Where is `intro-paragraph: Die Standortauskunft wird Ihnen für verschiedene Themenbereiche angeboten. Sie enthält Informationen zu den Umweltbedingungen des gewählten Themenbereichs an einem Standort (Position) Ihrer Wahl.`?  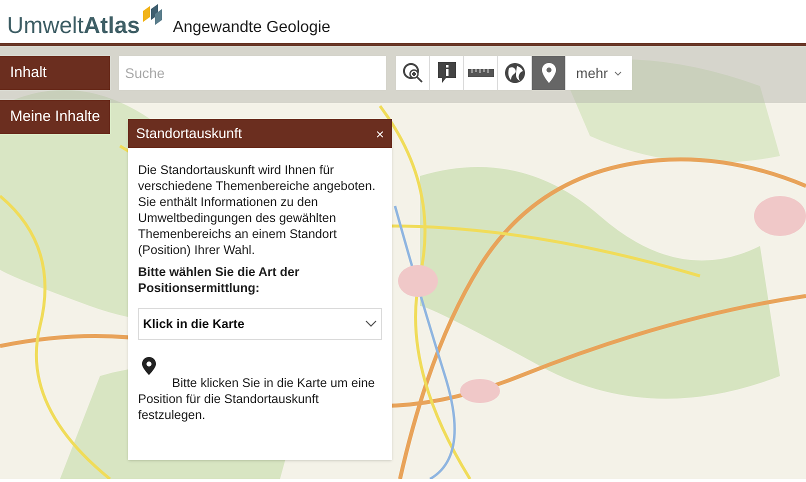
intro-paragraph: Die Standortauskunft wird Ihnen für verschiedene Themenbereiche angeboten. Sie enthält Informationen zu den Umweltbedingungen des gewählten Themenbereichs an einem Standort (Position) Ihrer Wahl. is located at coordinates (257, 210).